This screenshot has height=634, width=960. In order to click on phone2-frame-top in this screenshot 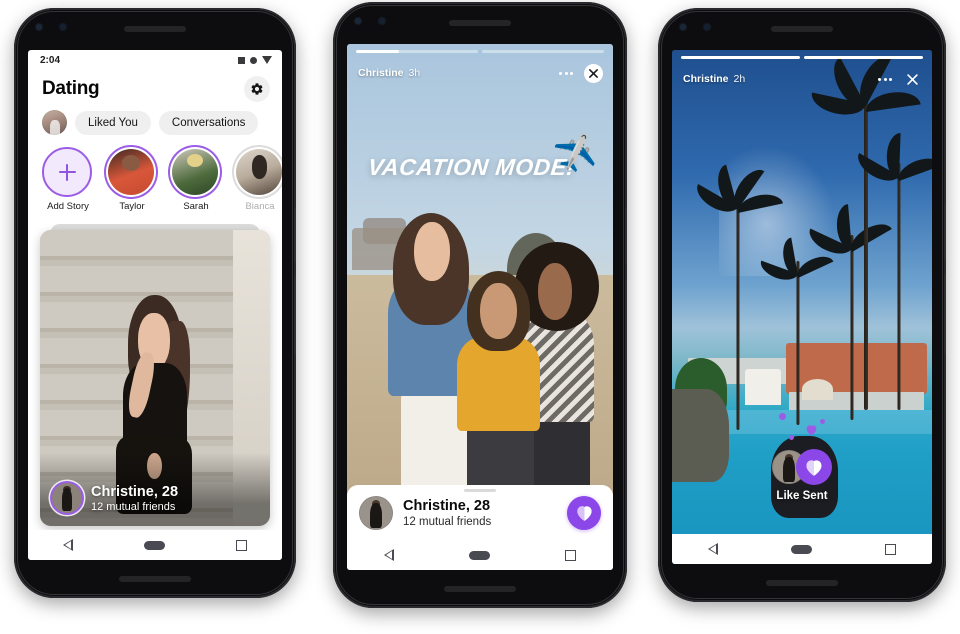, I will do `click(480, 23)`.